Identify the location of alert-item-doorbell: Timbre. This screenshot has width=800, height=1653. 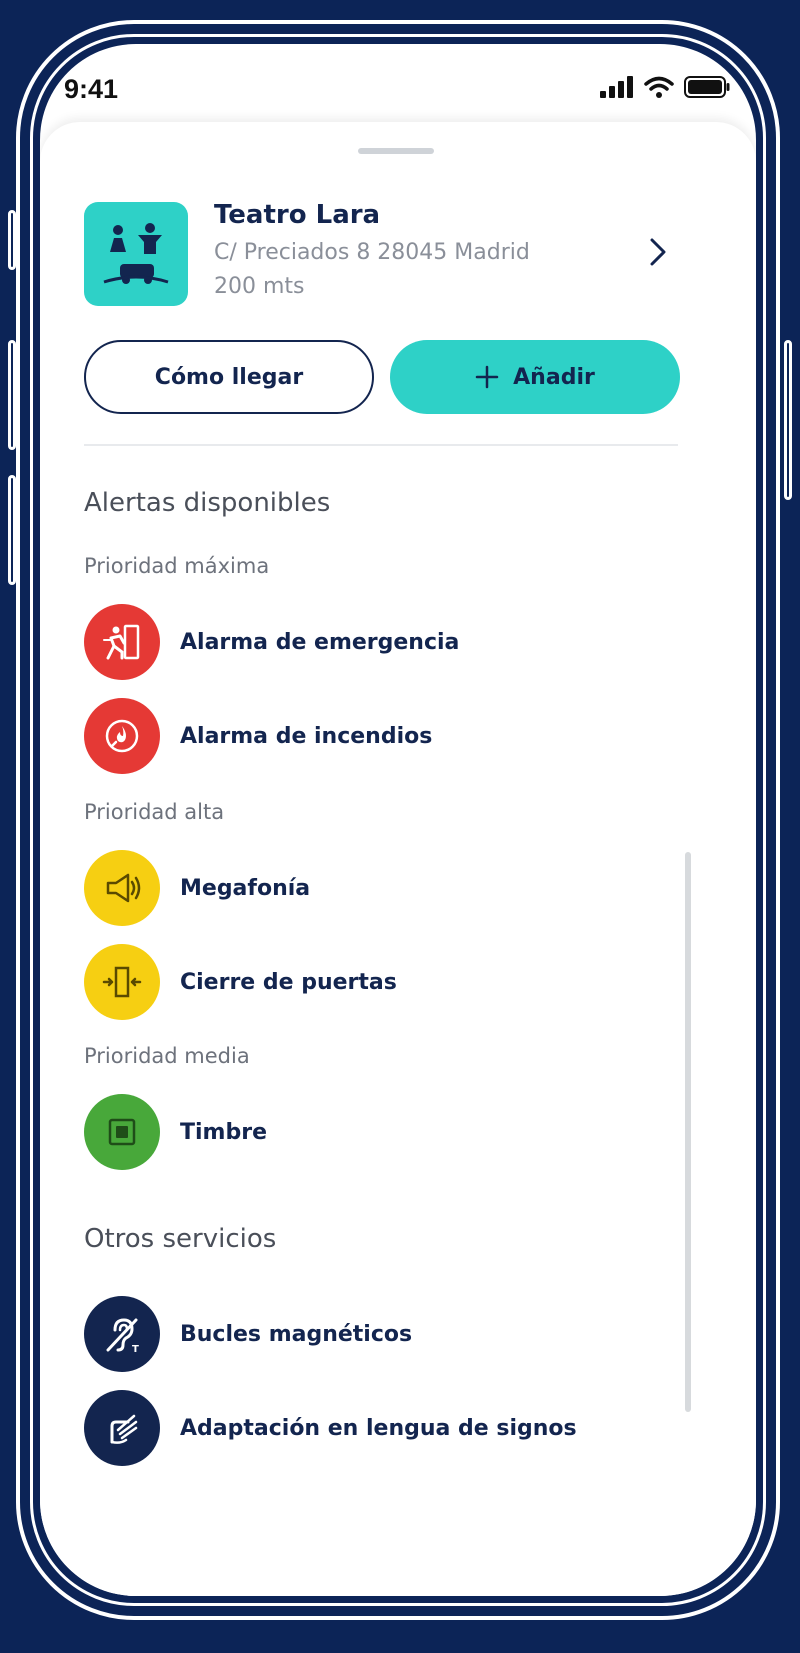
(175, 1132).